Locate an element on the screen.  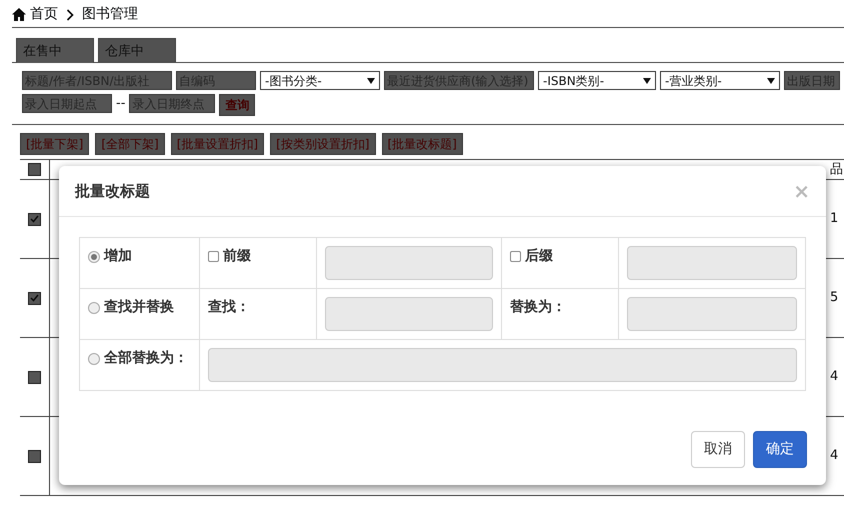
confirm-button: 确定 is located at coordinates (780, 449).